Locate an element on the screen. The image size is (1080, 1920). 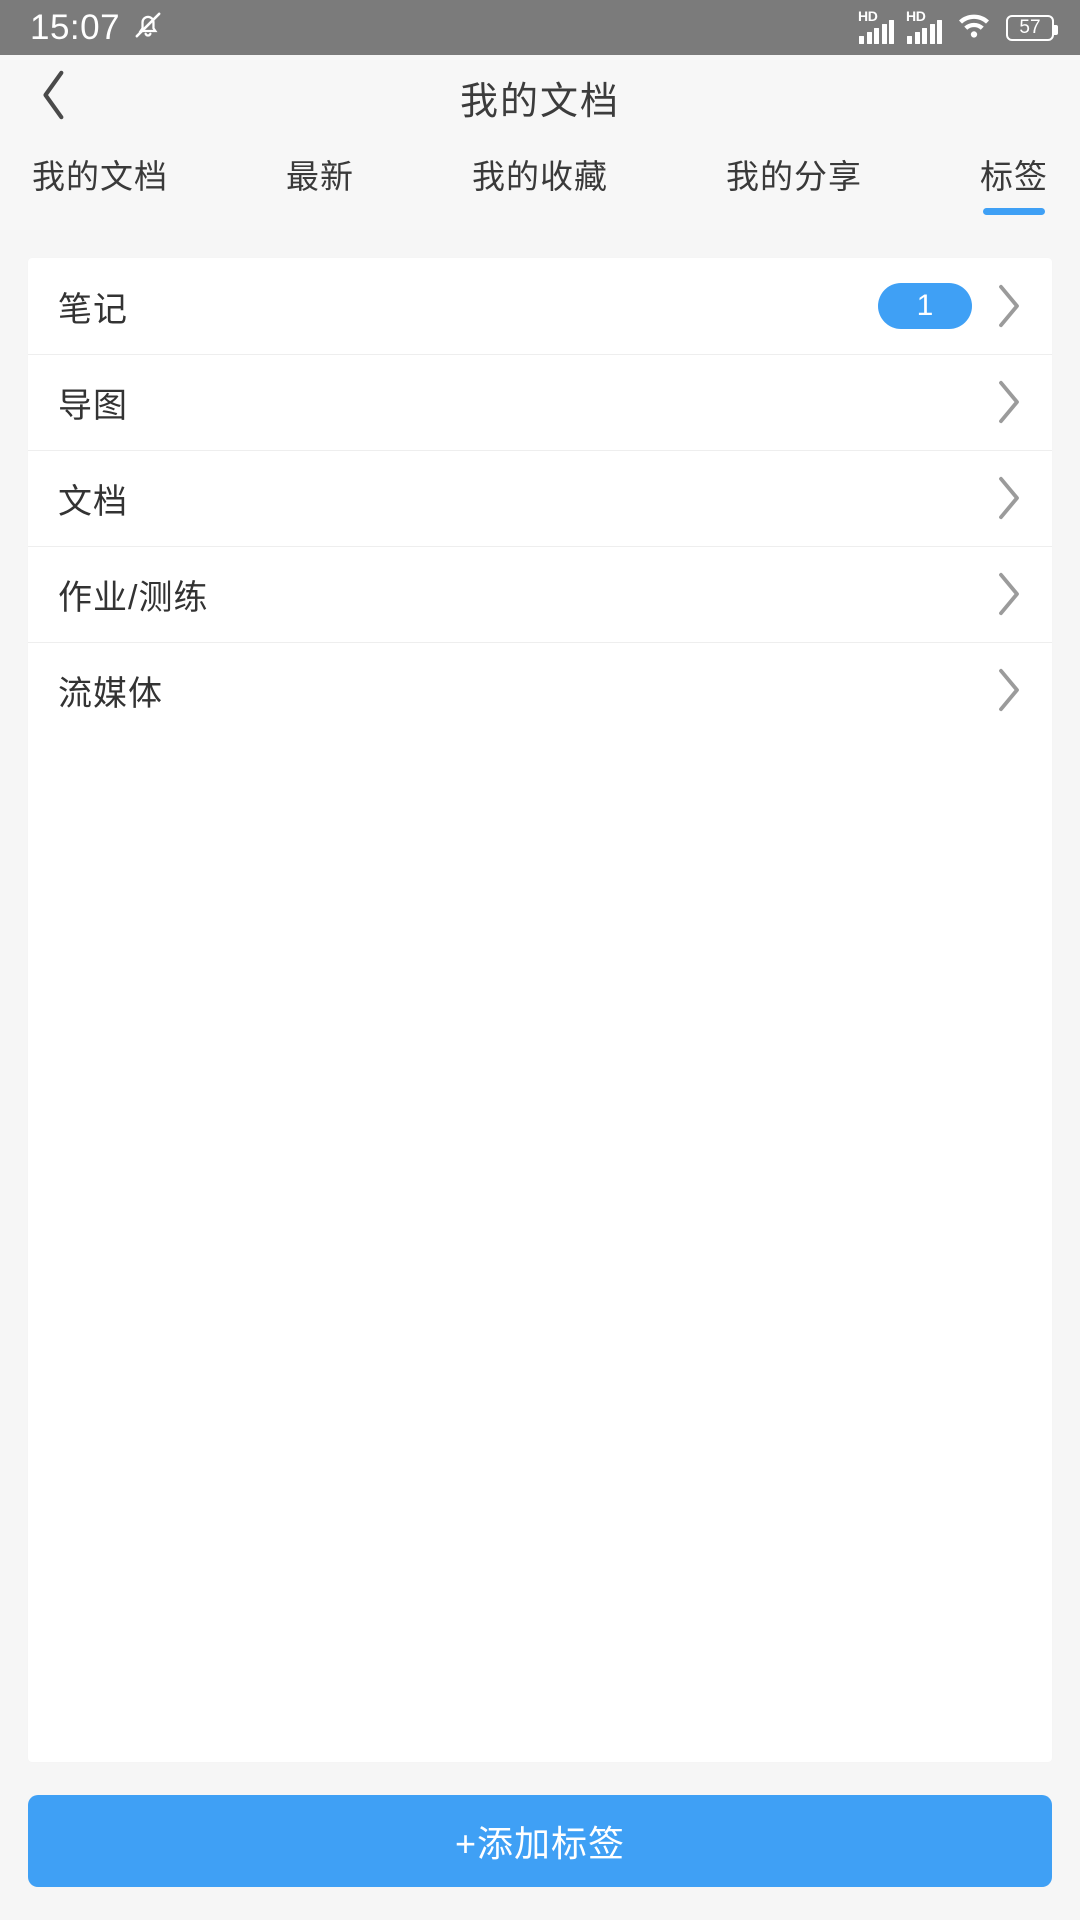
list-item: 文档 is located at coordinates (540, 498).